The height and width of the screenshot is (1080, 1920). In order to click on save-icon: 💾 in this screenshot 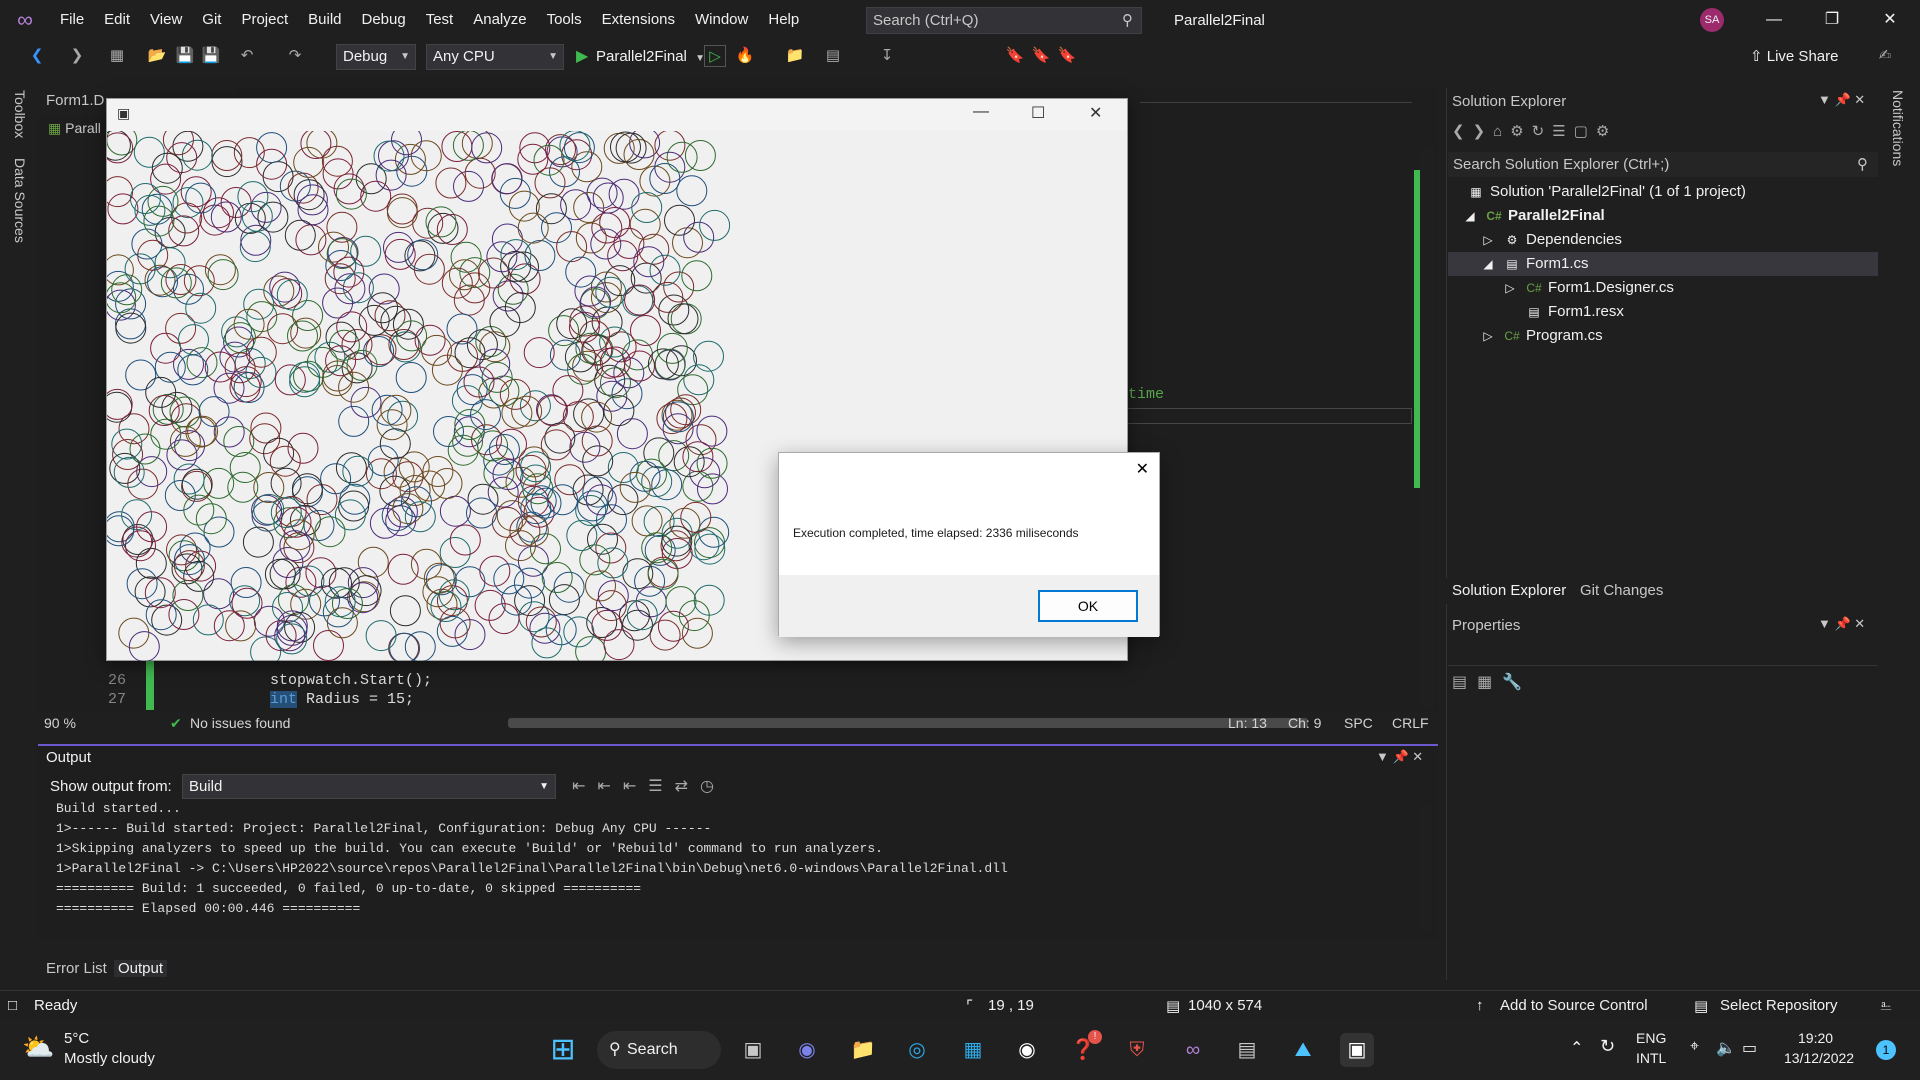, I will do `click(185, 56)`.